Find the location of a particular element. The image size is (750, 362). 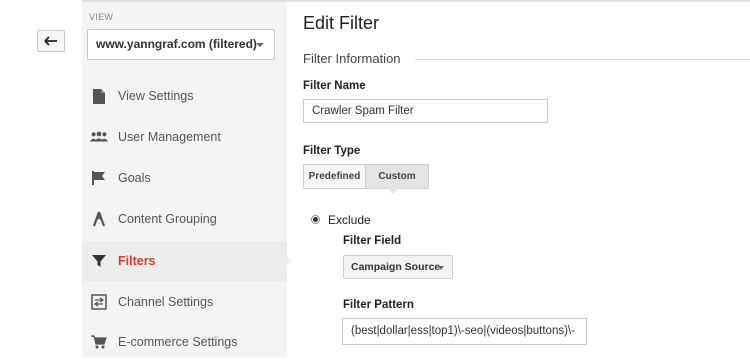

view-selector: www.yanngraf.com (filtered) is located at coordinates (181, 44).